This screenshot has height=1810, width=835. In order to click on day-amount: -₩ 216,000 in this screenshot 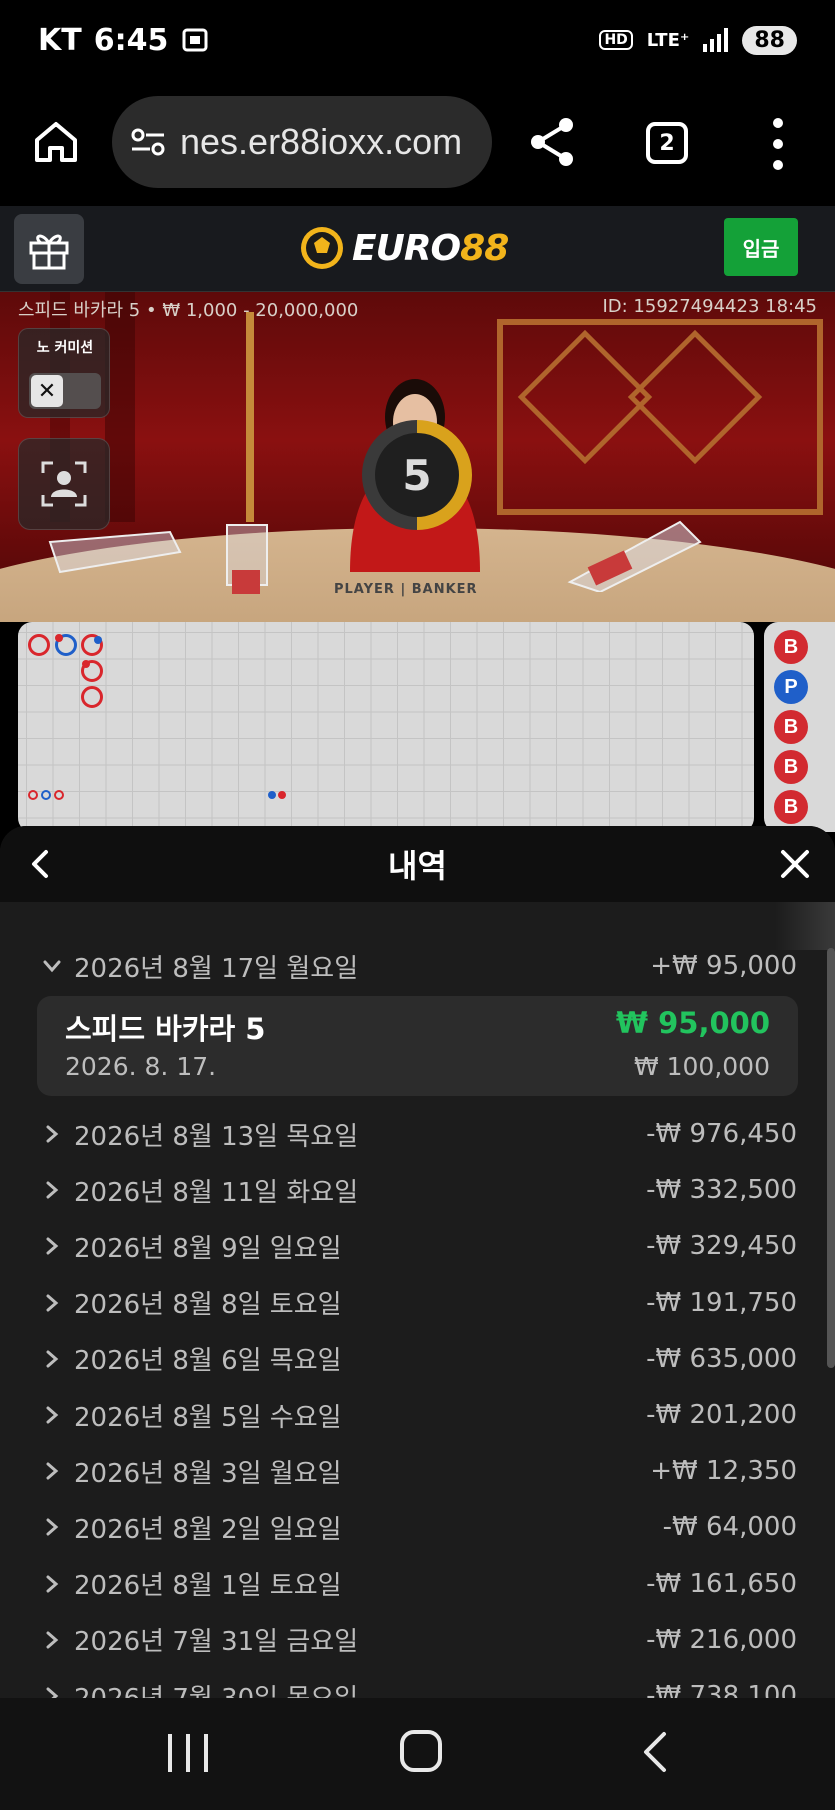, I will do `click(721, 1639)`.